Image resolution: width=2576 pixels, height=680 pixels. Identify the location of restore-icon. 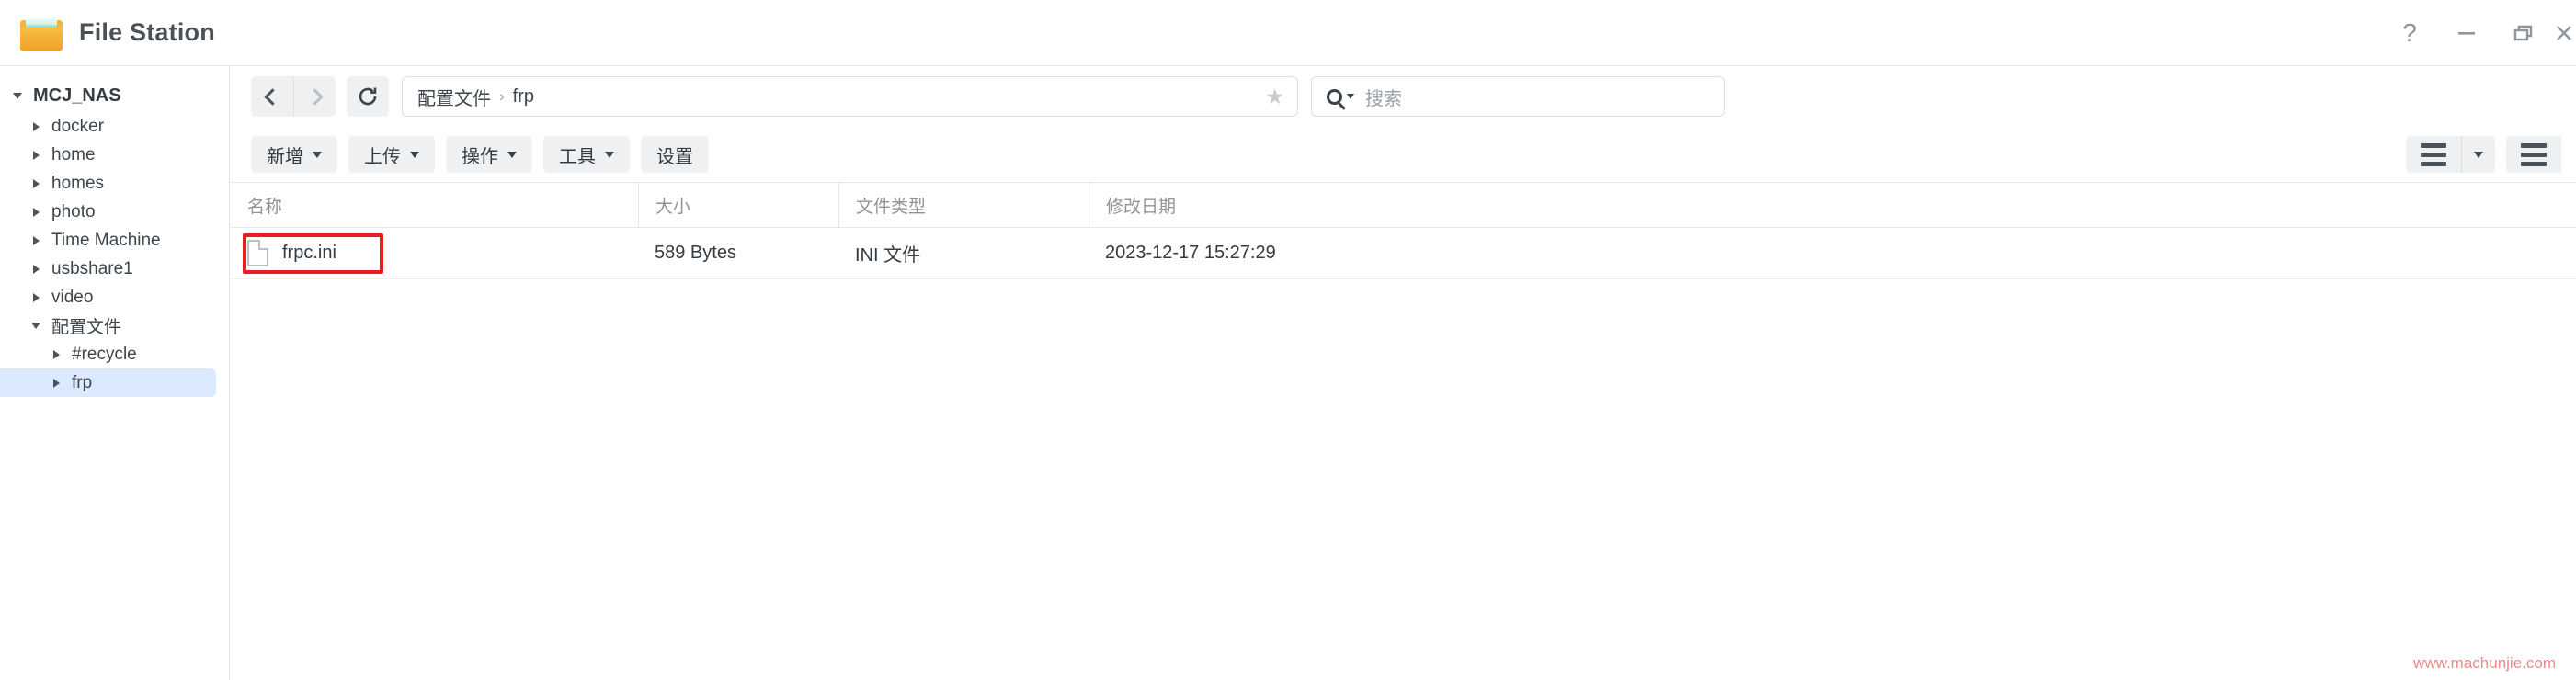
(2523, 33).